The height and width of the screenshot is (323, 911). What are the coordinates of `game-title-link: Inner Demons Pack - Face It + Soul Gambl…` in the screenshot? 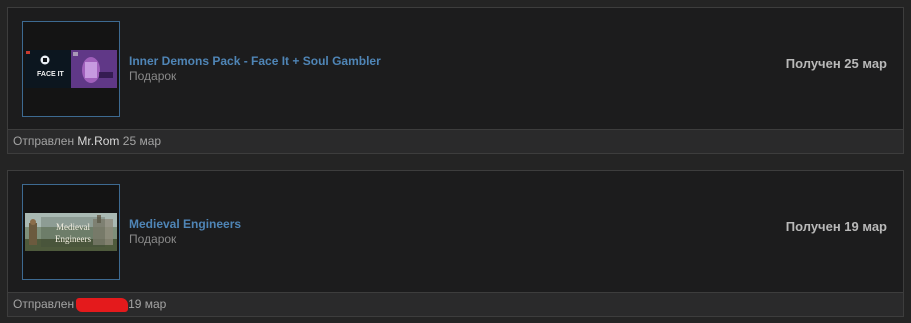 It's located at (255, 61).